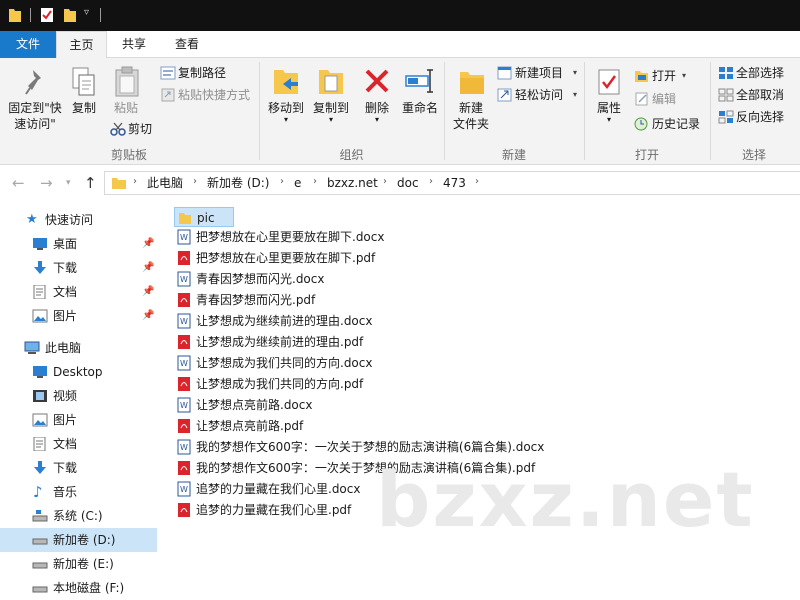 The image size is (800, 600). I want to click on delete-caret: ▾, so click(376, 119).